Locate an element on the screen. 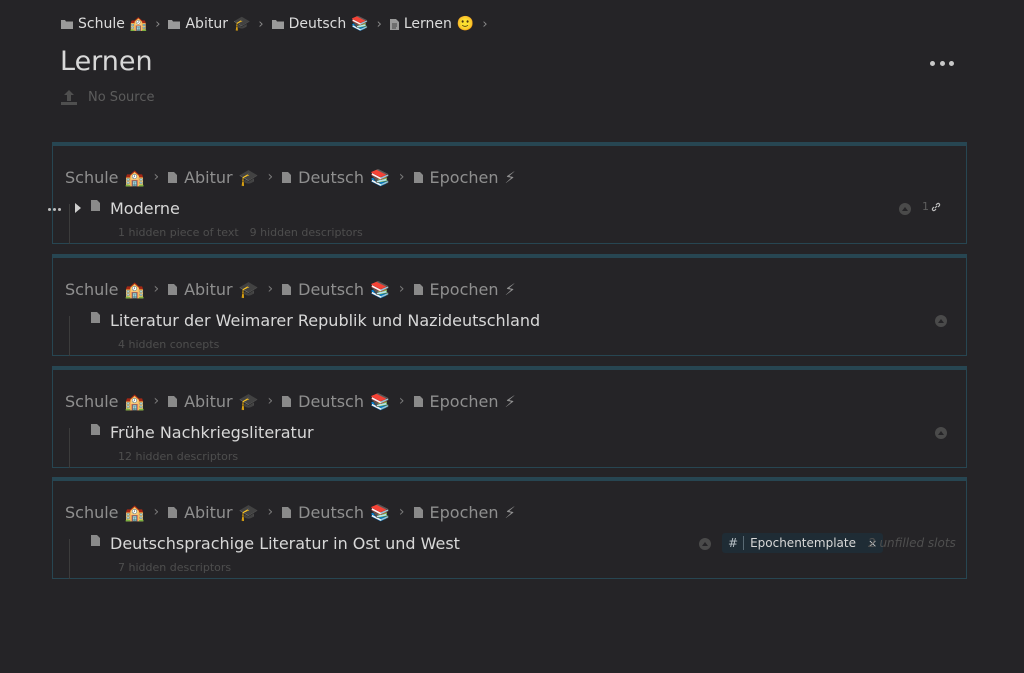  tag-chip: # Epochentemplate × is located at coordinates (803, 543).